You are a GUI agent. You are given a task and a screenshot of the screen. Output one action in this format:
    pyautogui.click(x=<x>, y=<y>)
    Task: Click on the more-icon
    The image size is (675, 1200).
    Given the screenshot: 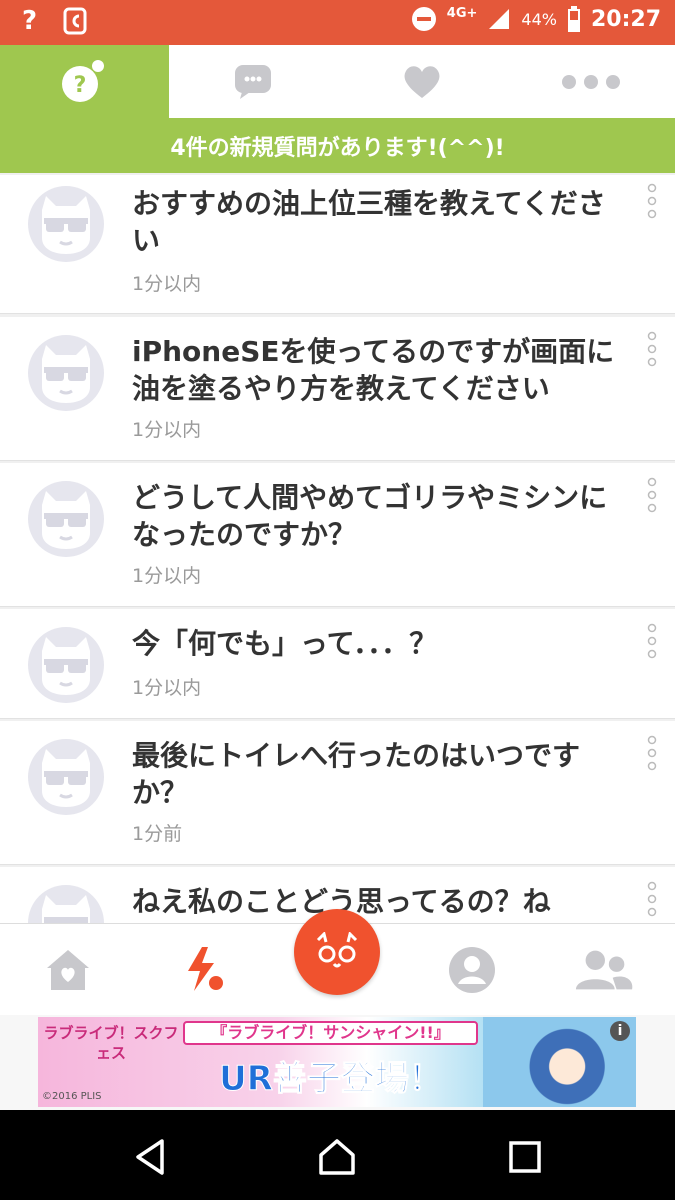 What is the action you would take?
    pyautogui.click(x=590, y=81)
    